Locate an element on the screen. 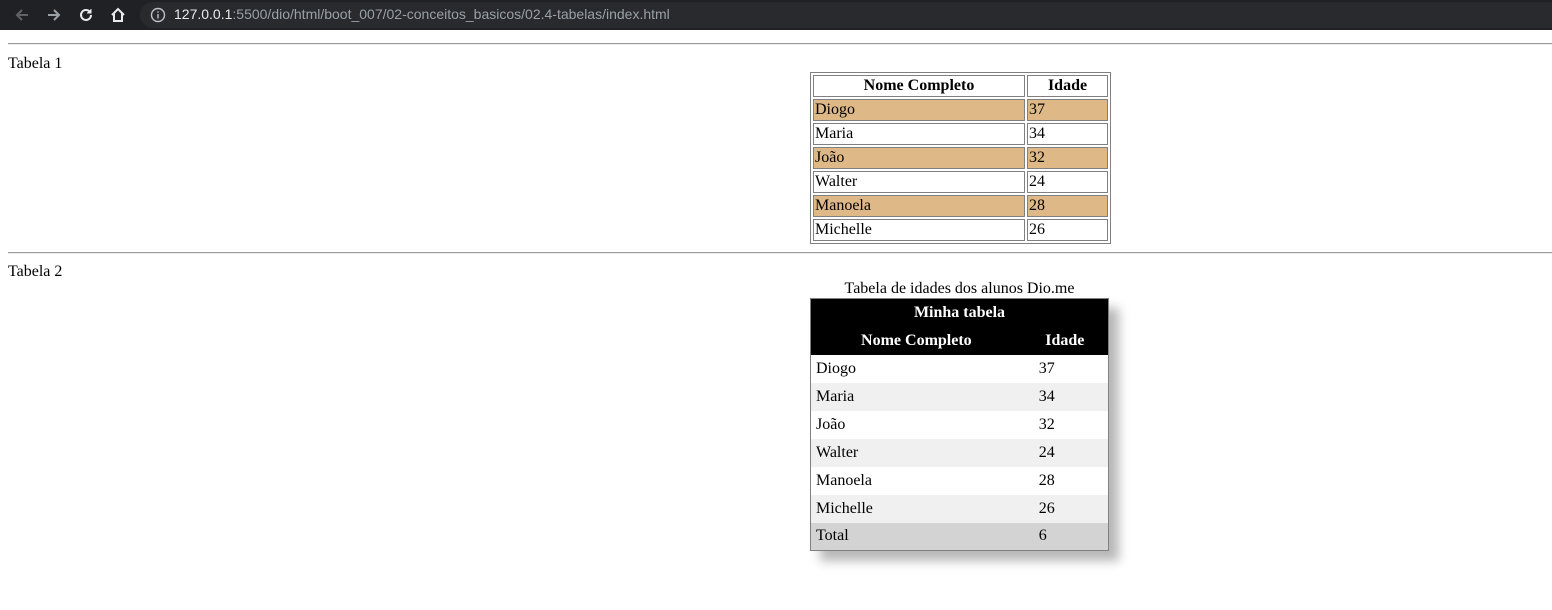  reload-icon is located at coordinates (86, 15).